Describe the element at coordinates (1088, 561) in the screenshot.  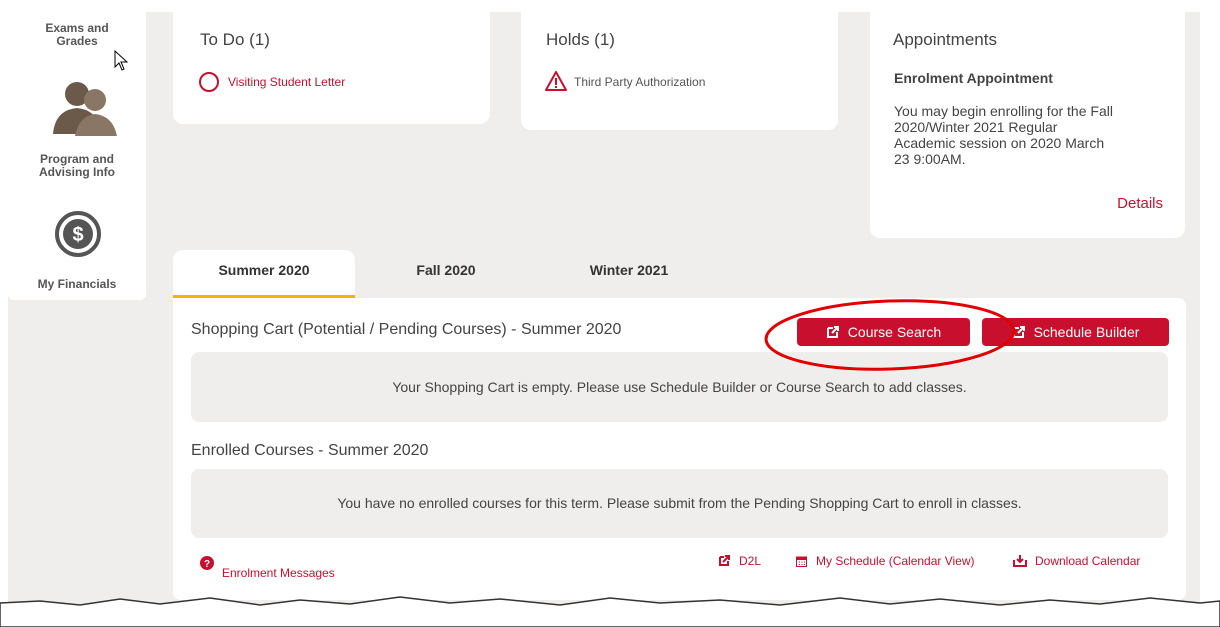
I see `download-calendar-label: Download Calendar` at that location.